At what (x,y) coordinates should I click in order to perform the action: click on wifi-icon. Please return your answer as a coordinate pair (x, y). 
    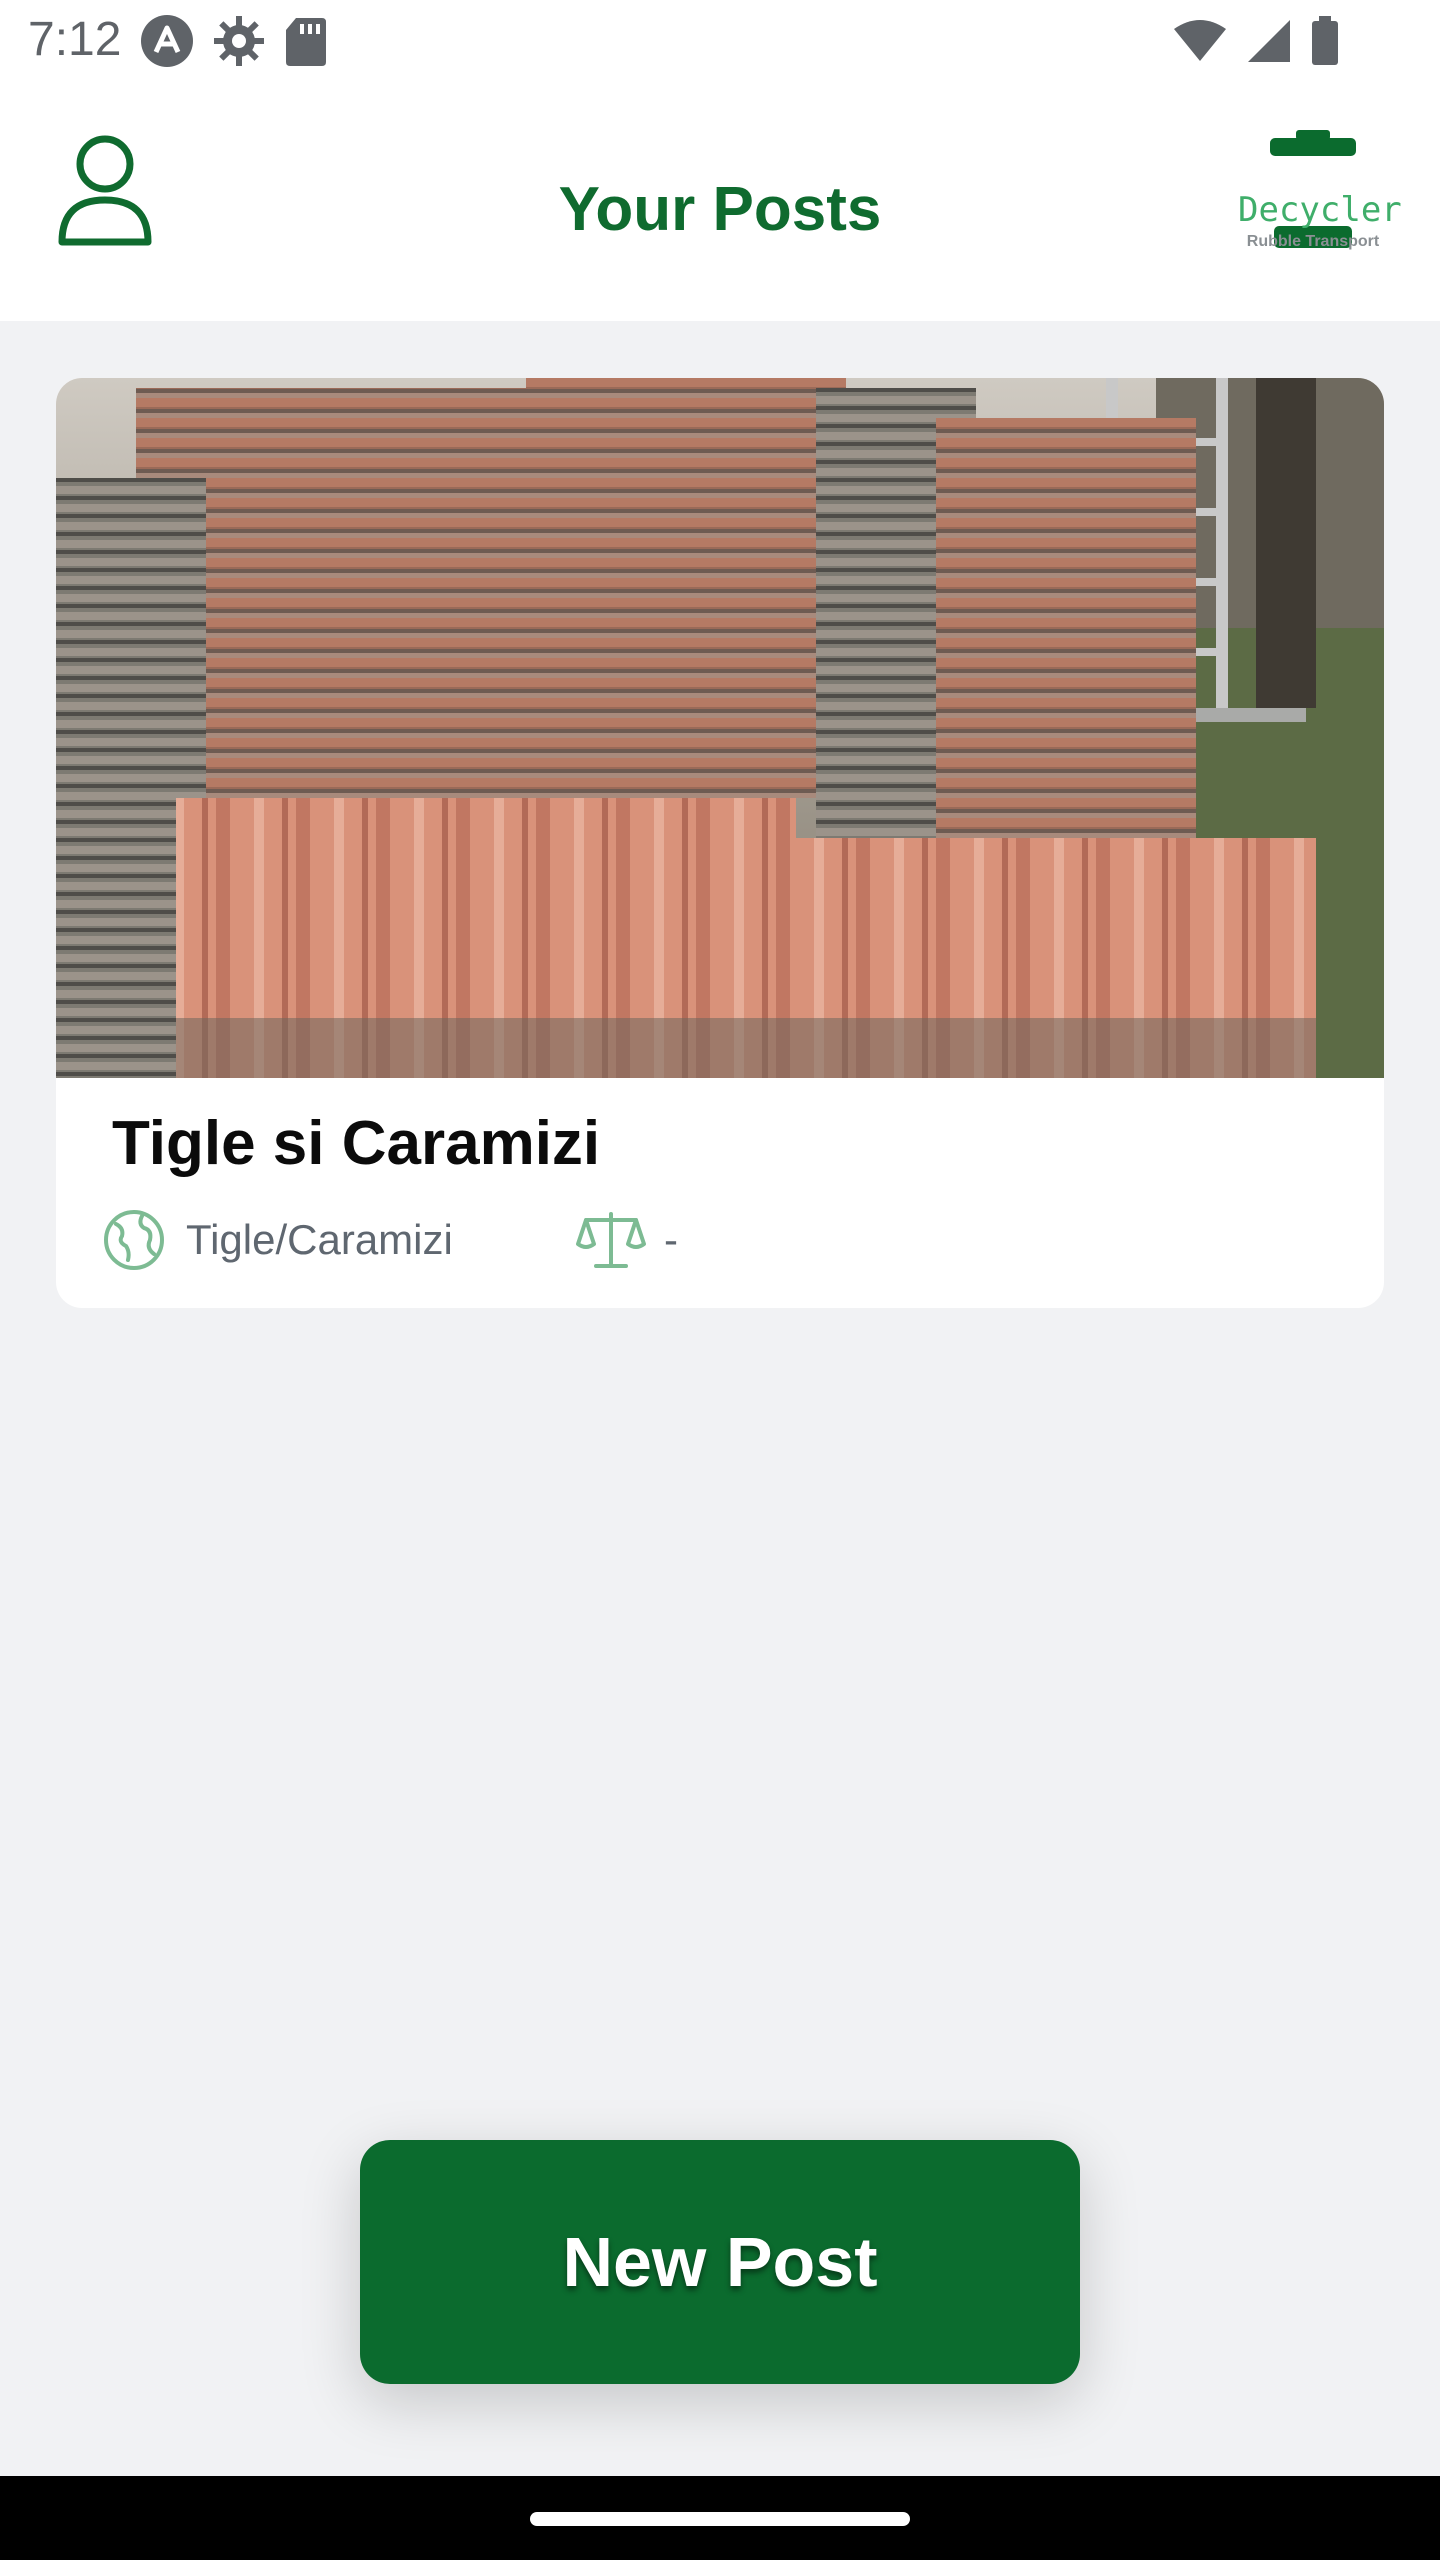
    Looking at the image, I should click on (1200, 43).